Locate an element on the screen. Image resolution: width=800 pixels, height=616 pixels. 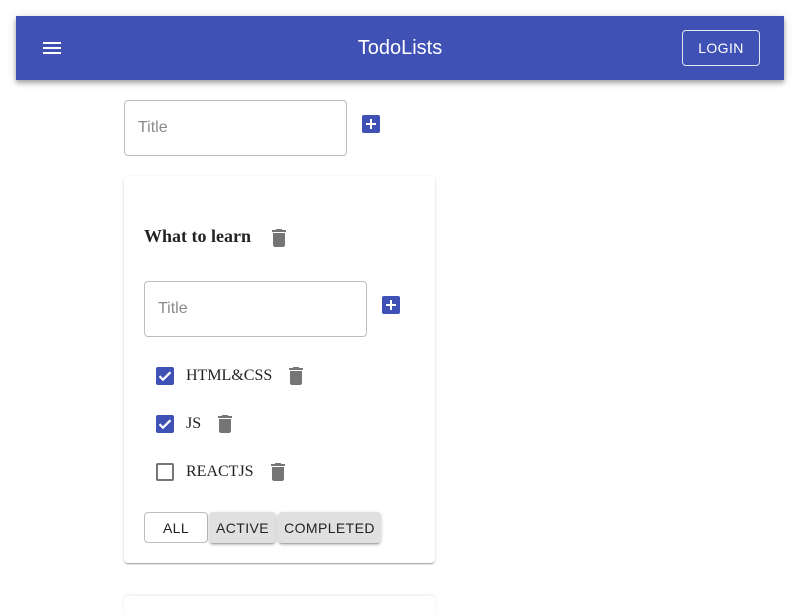
filter-active-button: ACTIVE is located at coordinates (242, 527).